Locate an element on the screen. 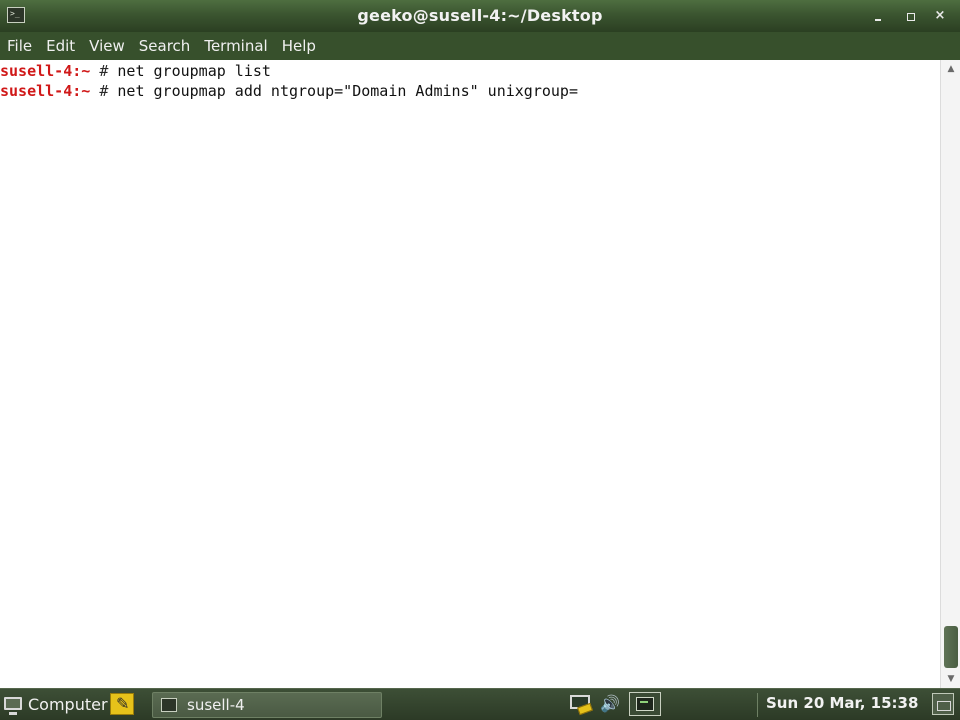 The image size is (960, 720). menu-help: Help is located at coordinates (299, 46).